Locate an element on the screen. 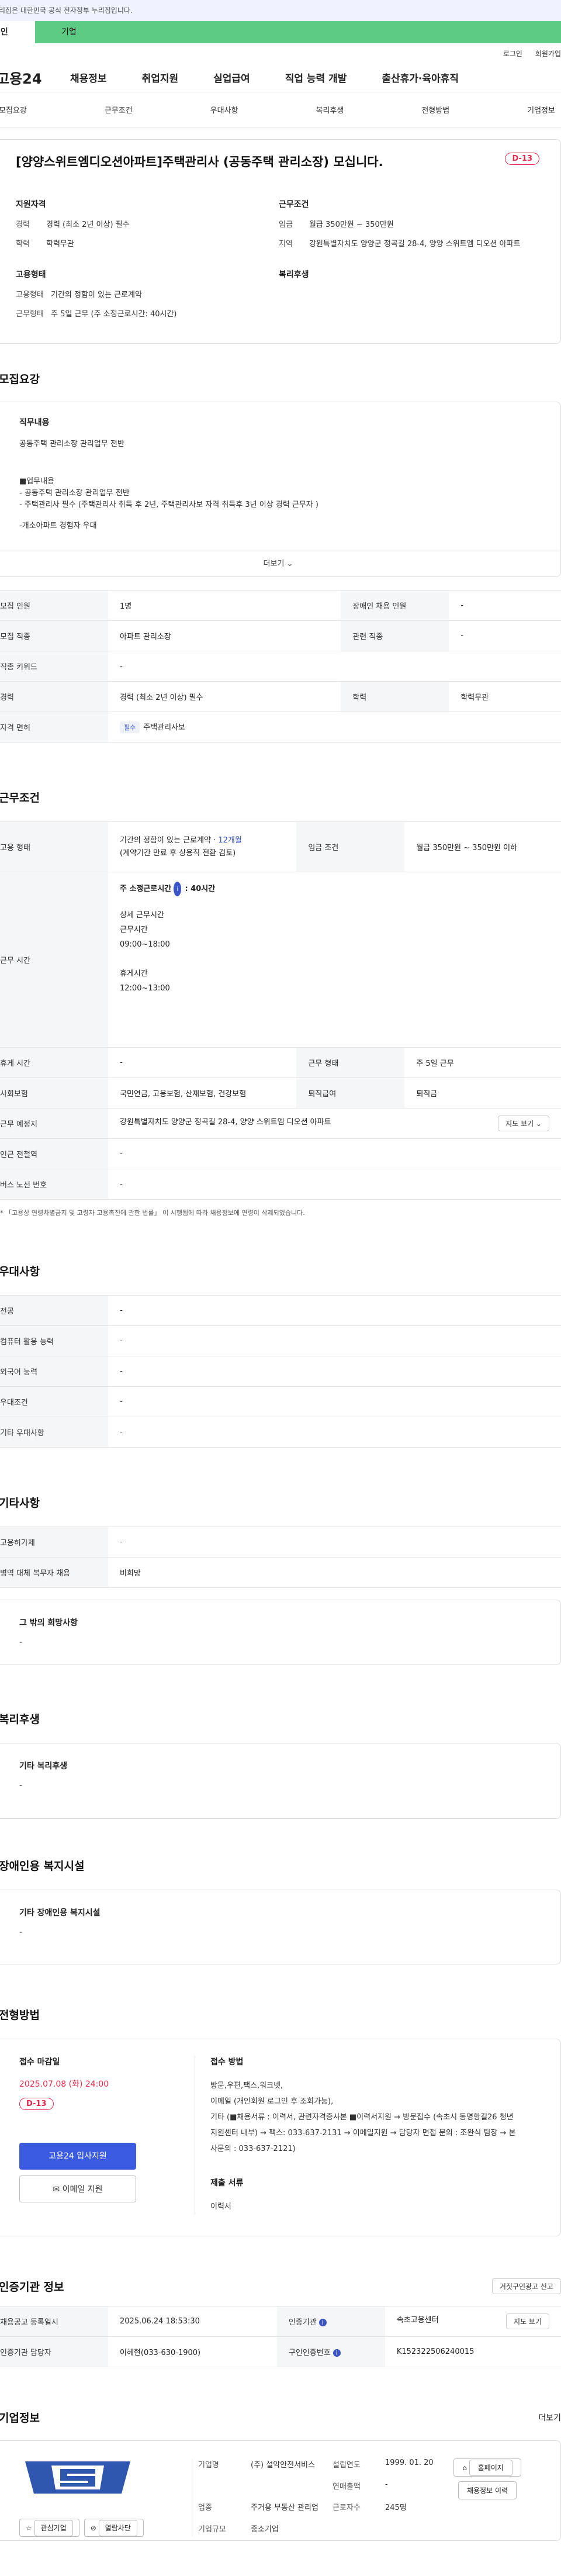 The width and height of the screenshot is (561, 2576). disabled-value: - is located at coordinates (21, 1932).